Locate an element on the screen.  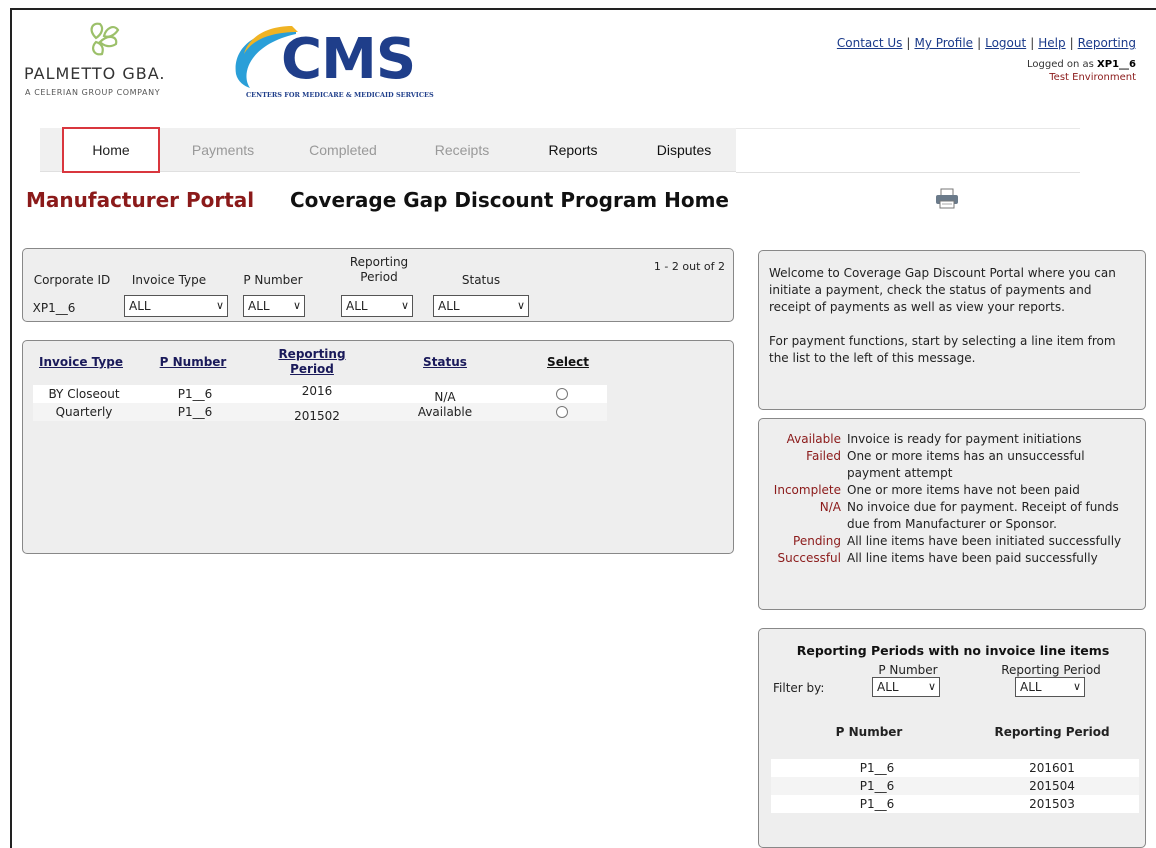
logged-on-line: Logged on as XP1__6 is located at coordinates (1081, 64).